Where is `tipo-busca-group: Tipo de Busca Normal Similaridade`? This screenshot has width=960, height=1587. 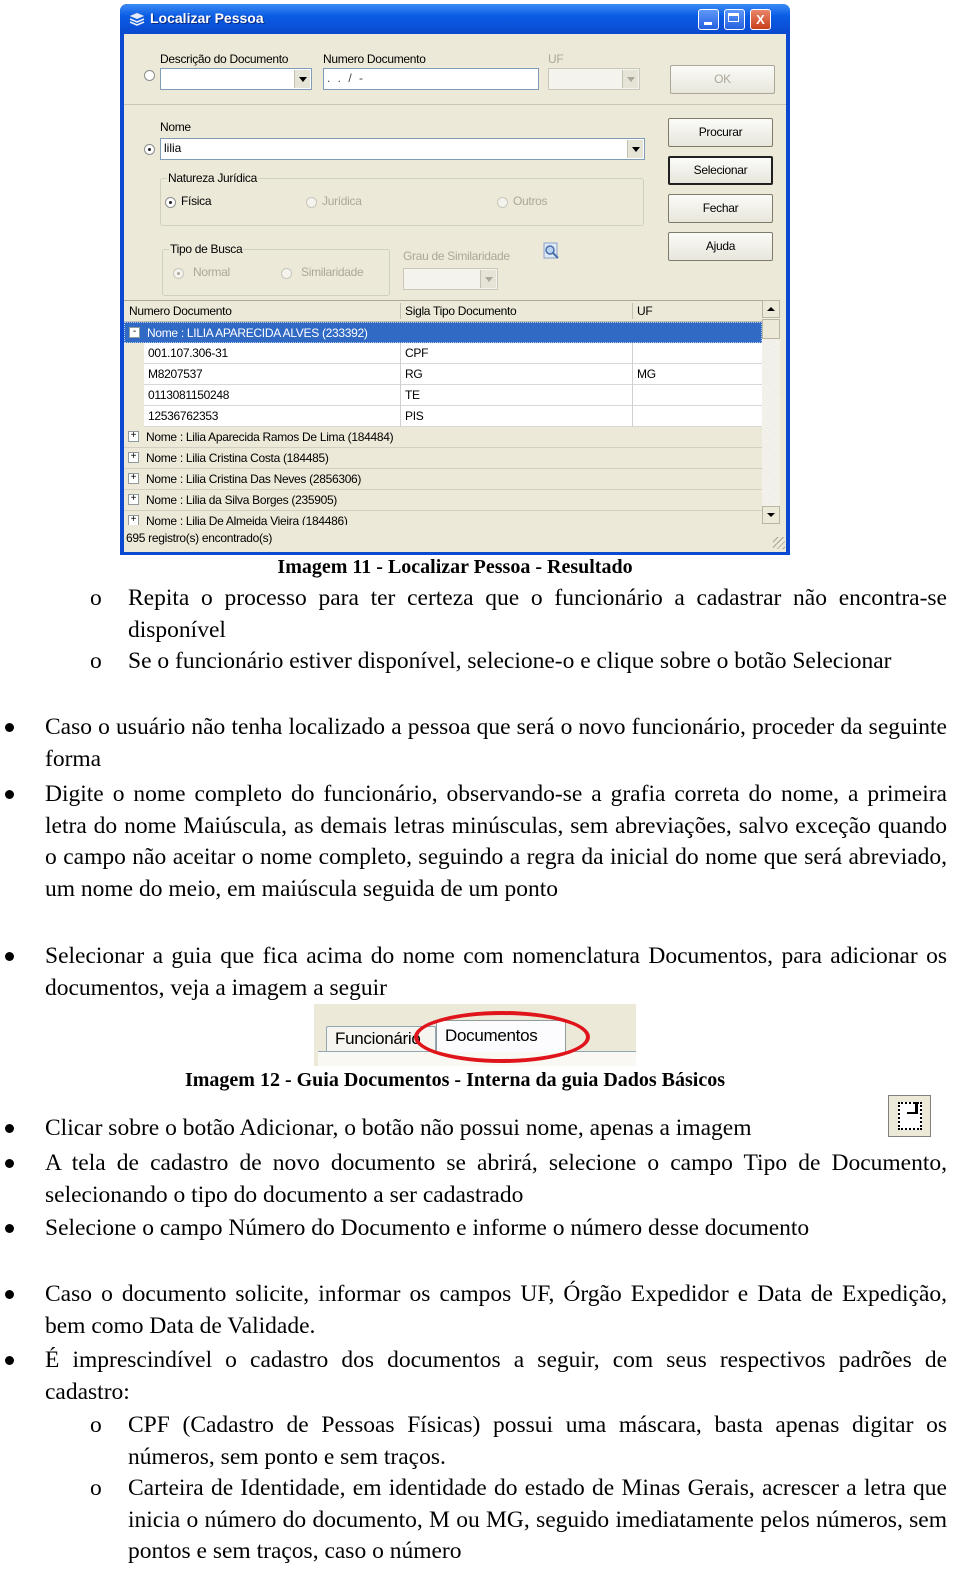
tipo-busca-group: Tipo de Busca Normal Similaridade is located at coordinates (276, 269).